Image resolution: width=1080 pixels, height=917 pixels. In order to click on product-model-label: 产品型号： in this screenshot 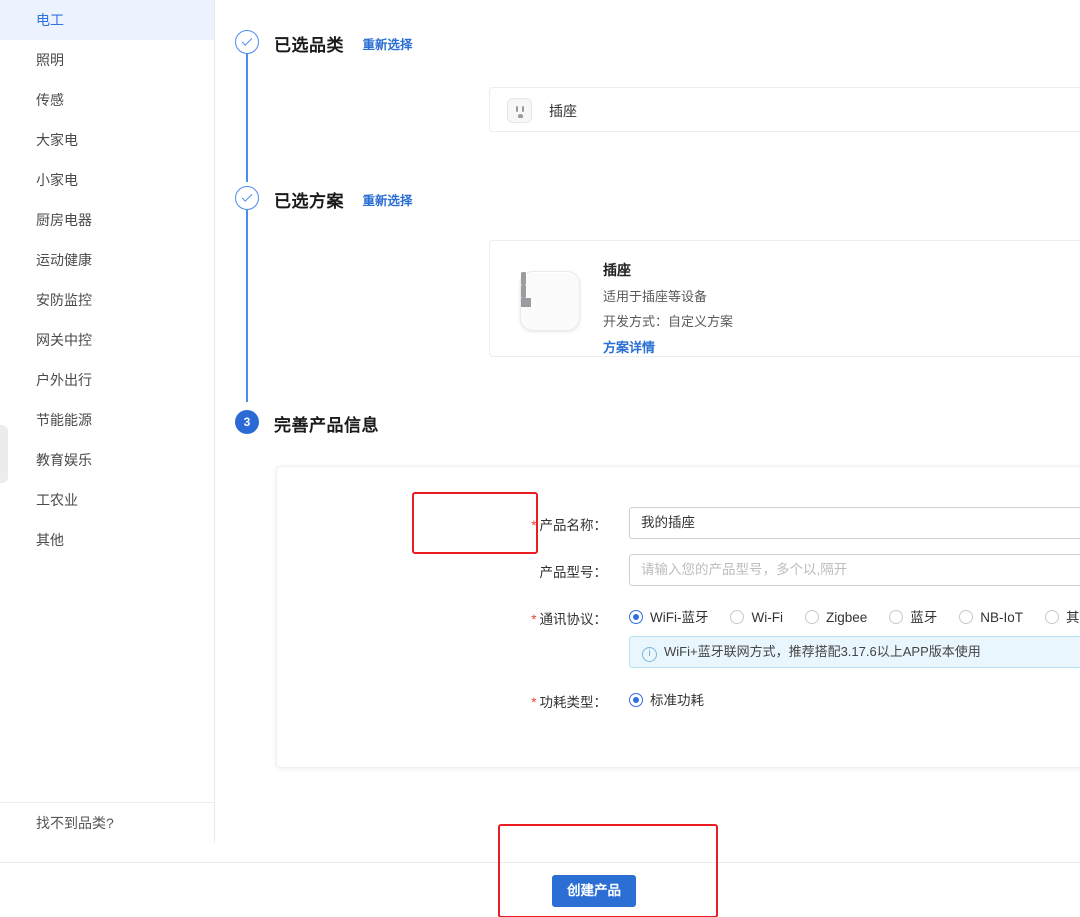, I will do `click(547, 571)`.